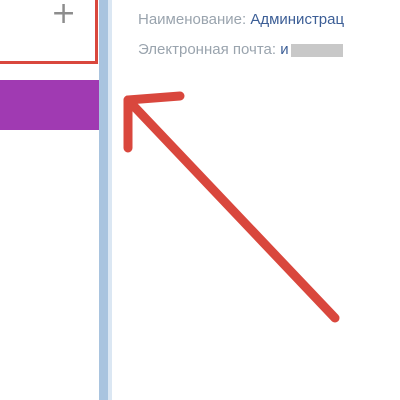 This screenshot has height=400, width=400. Describe the element at coordinates (207, 49) in the screenshot. I see `email-label: Электронная почта:` at that location.